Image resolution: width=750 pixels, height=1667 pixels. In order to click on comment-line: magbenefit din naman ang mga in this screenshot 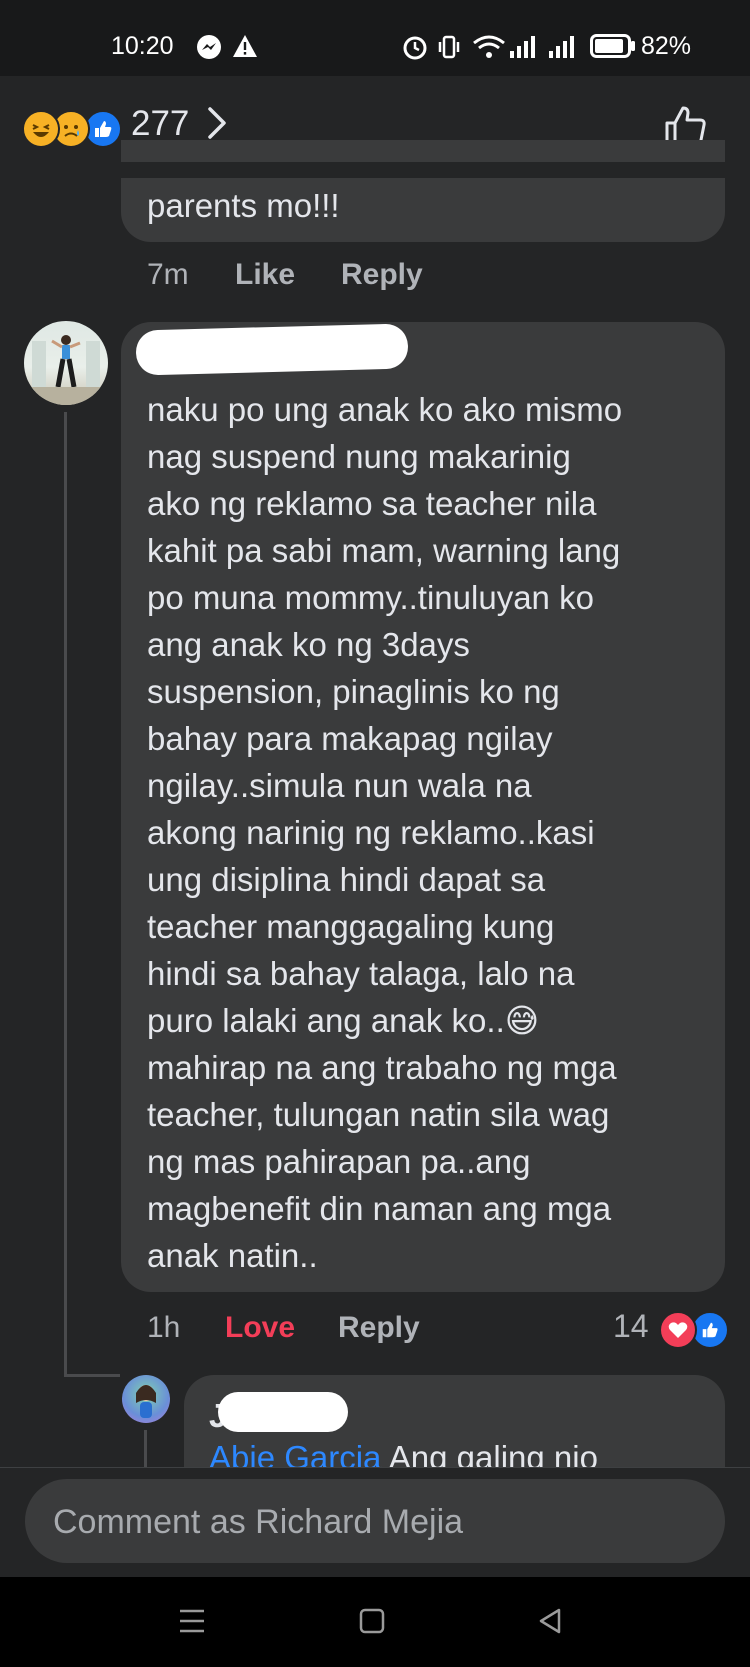, I will do `click(379, 1208)`.